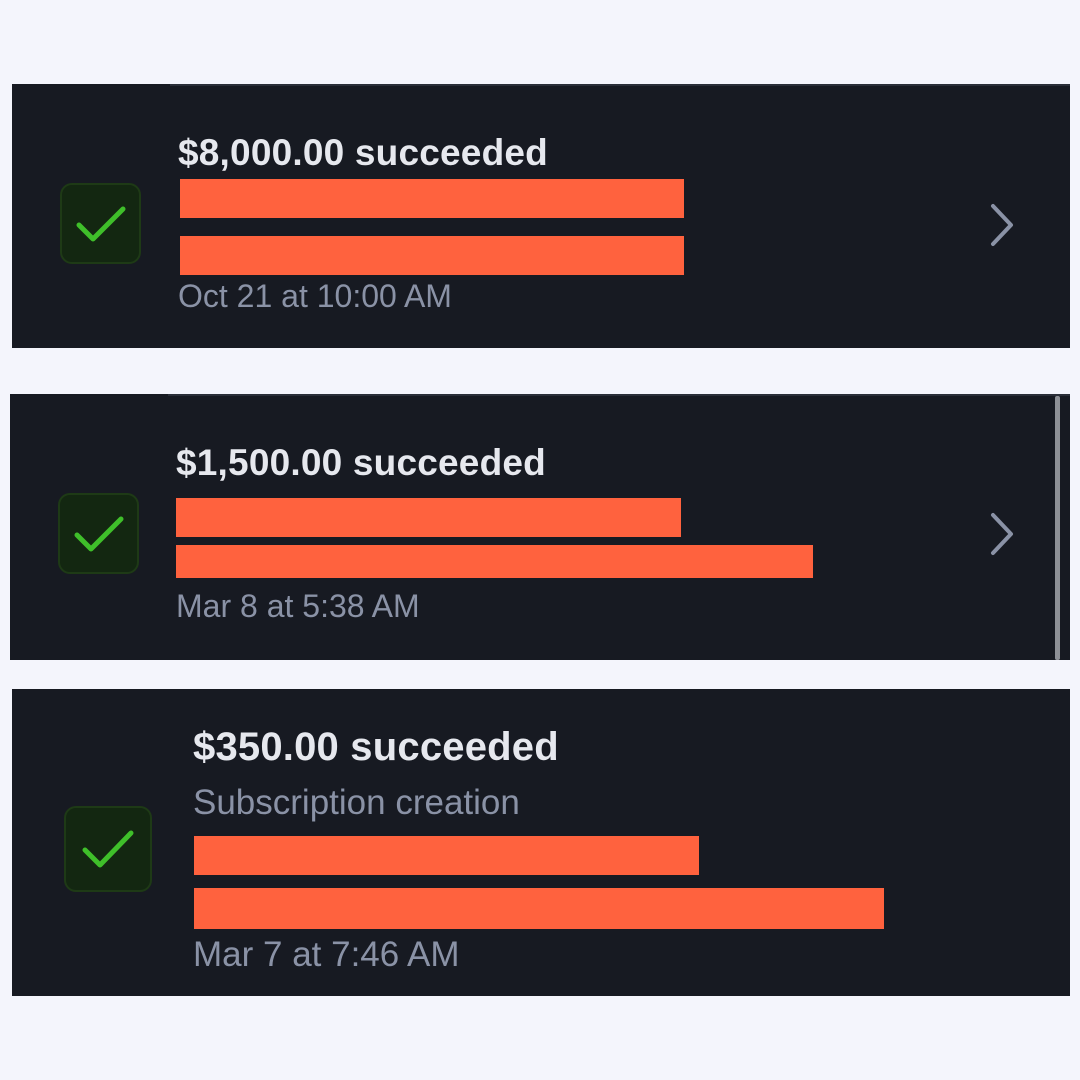 The width and height of the screenshot is (1080, 1080). What do you see at coordinates (363, 152) in the screenshot?
I see `payment-title: $8,000.00 succeeded` at bounding box center [363, 152].